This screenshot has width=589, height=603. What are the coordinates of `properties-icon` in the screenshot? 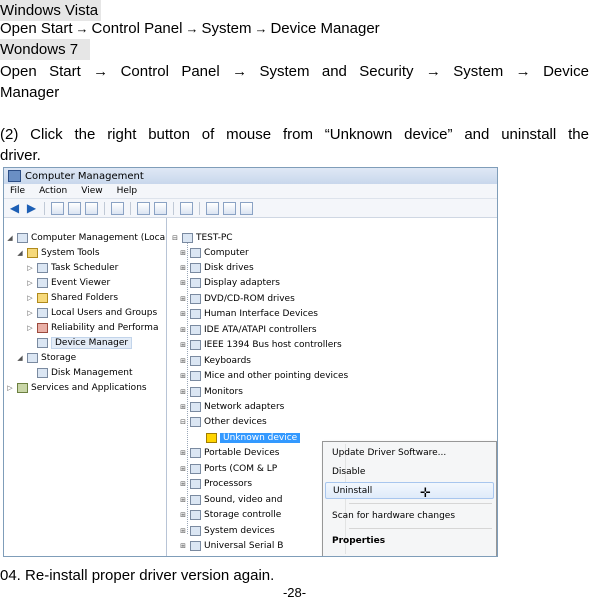 It's located at (91, 208).